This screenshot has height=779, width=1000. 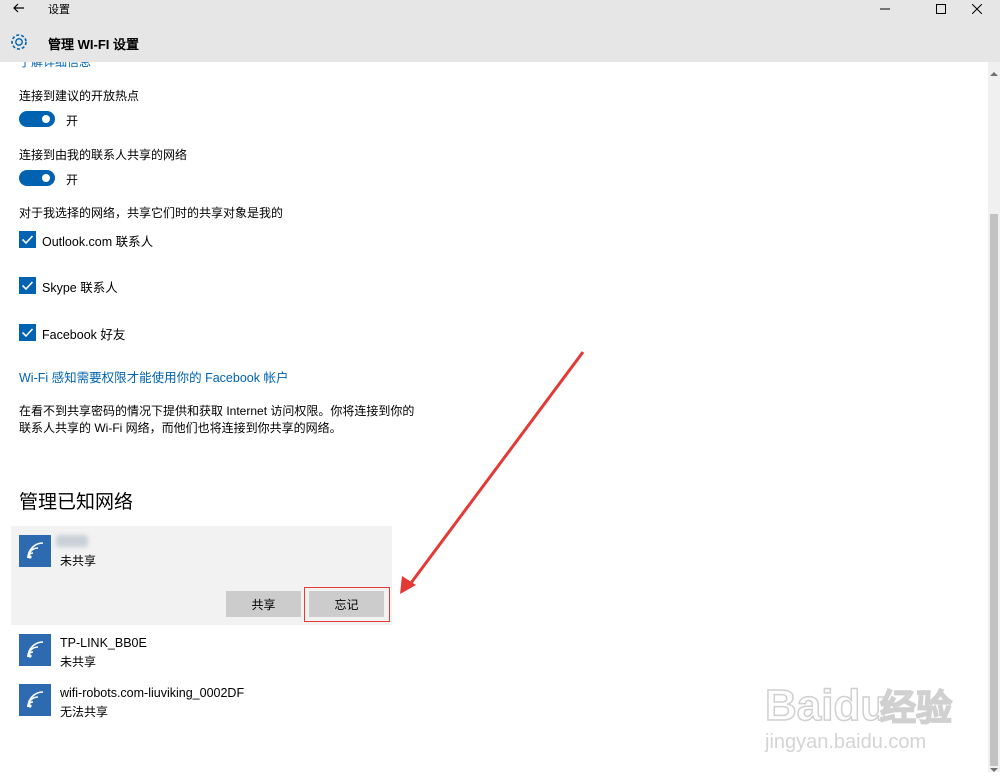 What do you see at coordinates (152, 693) in the screenshot?
I see `network-name: wifi-robots.com-liuviking_0002DF` at bounding box center [152, 693].